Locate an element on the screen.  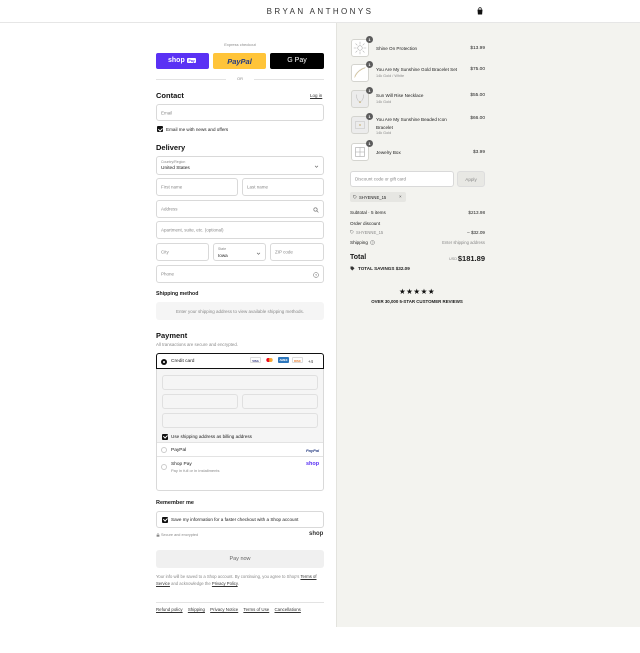
card-expiry-field is located at coordinates (200, 401).